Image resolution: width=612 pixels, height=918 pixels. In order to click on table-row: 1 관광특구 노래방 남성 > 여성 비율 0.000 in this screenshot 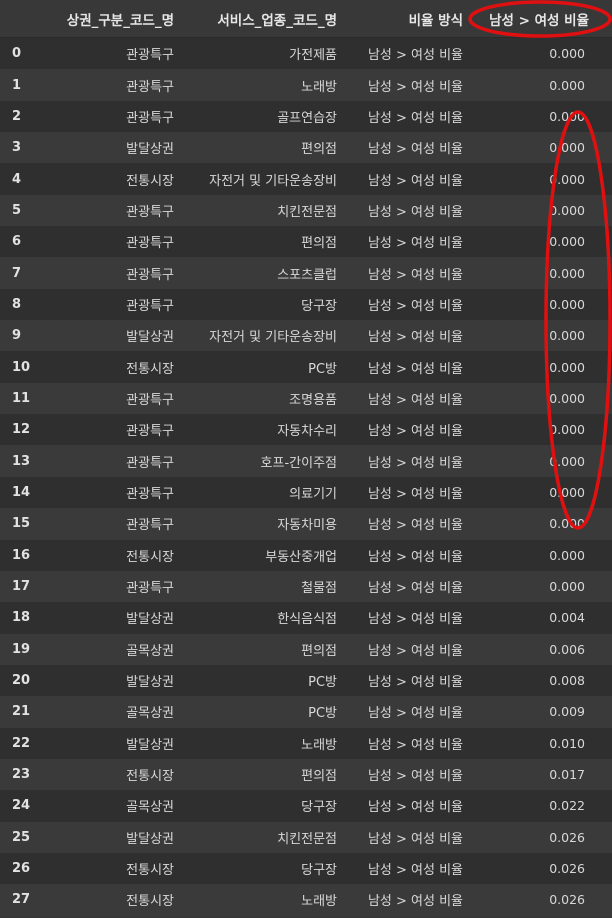, I will do `click(306, 85)`.